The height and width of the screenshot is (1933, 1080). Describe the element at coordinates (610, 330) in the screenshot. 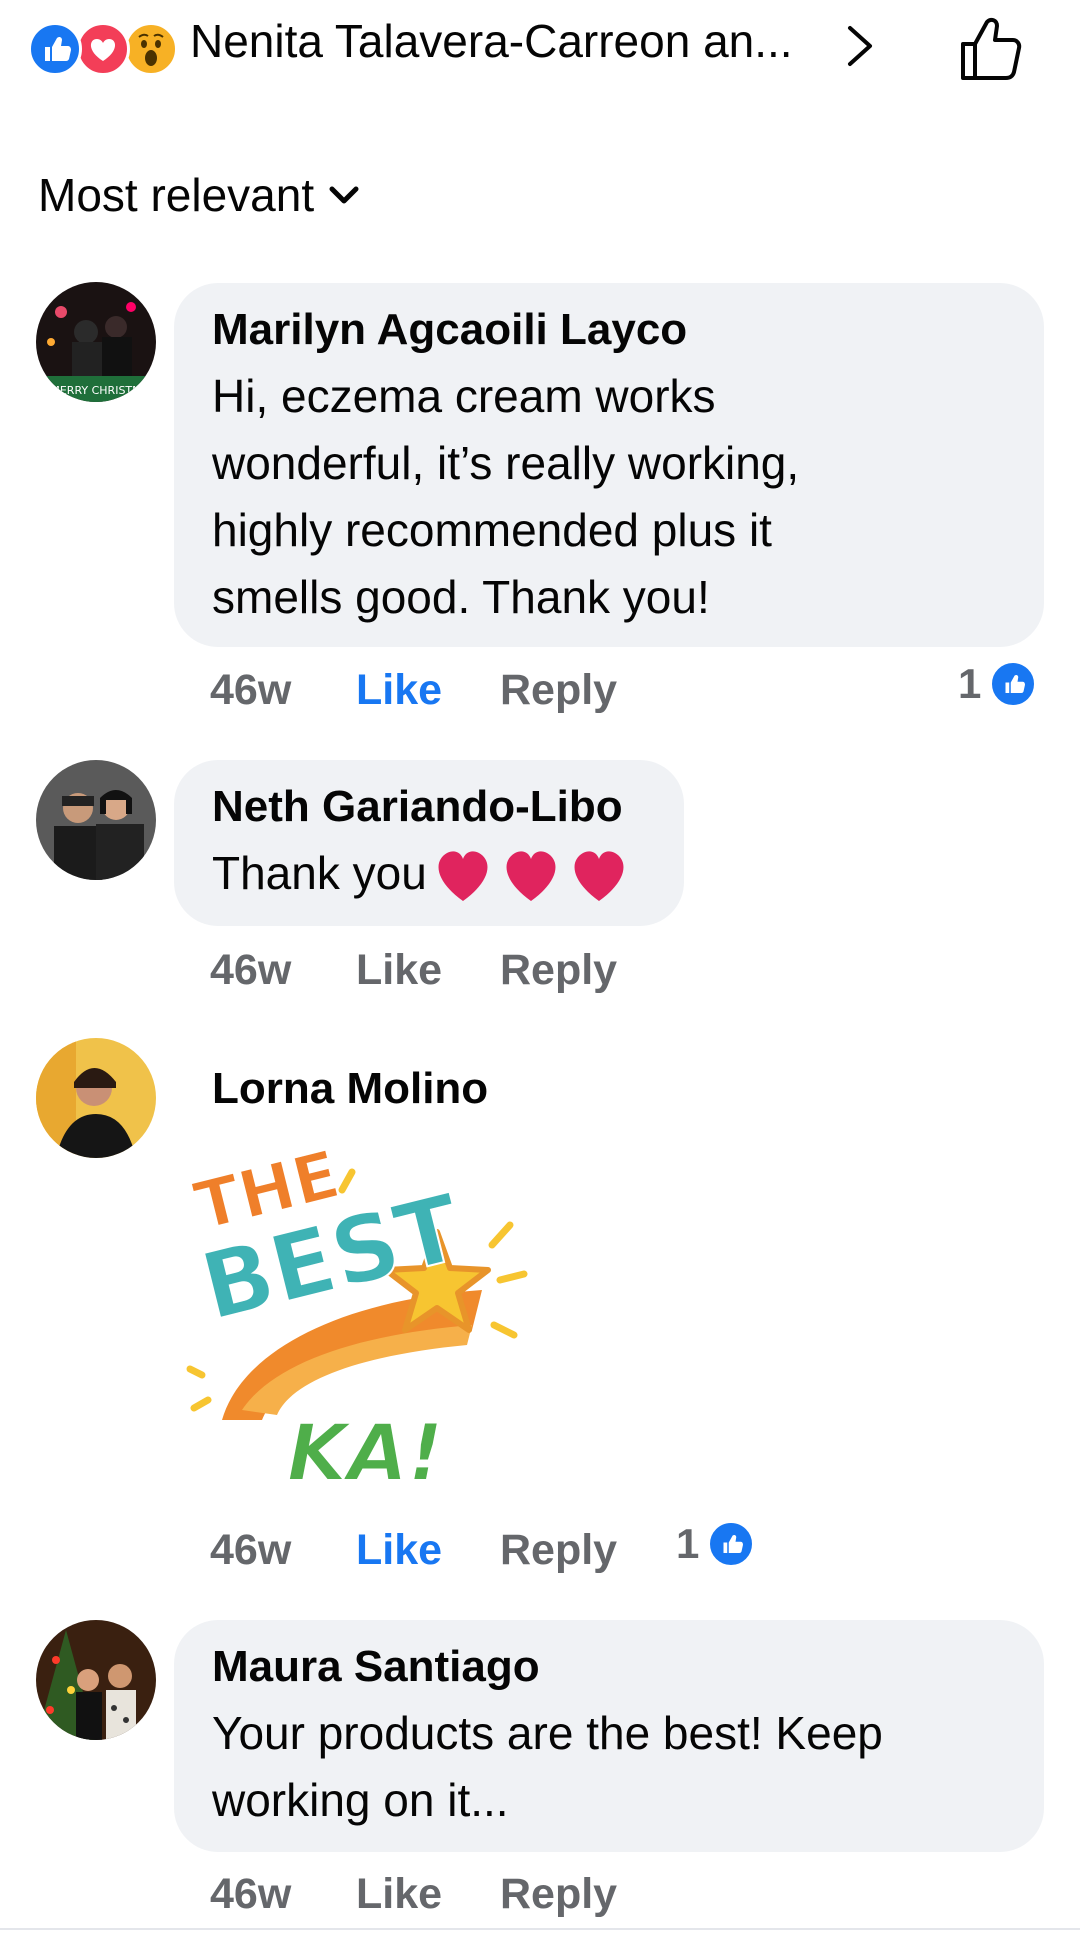

I see `commenter-name: Marilyn Agcaoili Layco` at that location.